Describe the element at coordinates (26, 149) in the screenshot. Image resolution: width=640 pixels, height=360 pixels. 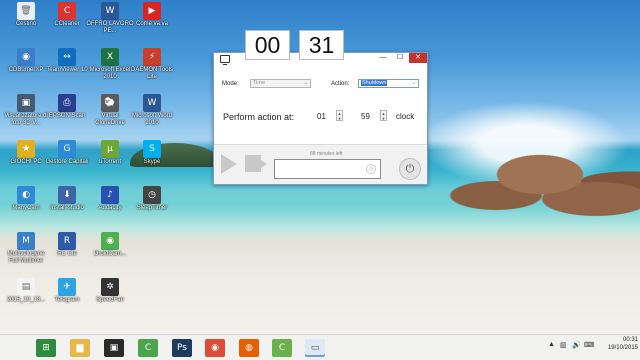
I see `giochi-pc-glyph-icon: ★` at that location.